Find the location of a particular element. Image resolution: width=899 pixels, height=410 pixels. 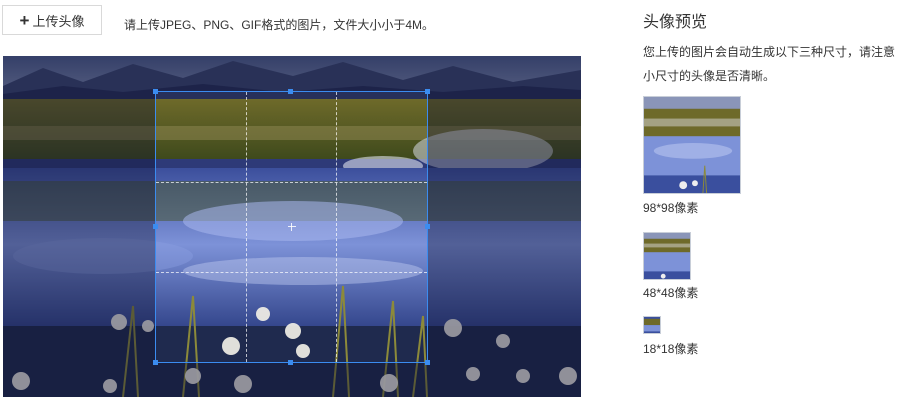

crop-handle-ne is located at coordinates (427, 91).